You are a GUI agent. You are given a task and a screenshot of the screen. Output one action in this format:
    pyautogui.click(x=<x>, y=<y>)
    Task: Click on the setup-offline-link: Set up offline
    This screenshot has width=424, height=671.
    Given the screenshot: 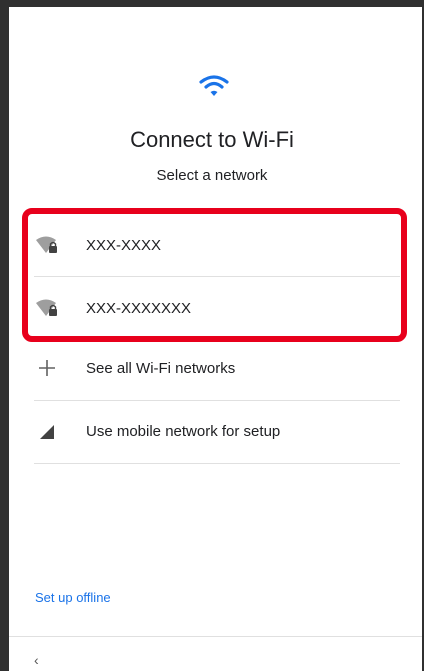 What is the action you would take?
    pyautogui.click(x=73, y=597)
    